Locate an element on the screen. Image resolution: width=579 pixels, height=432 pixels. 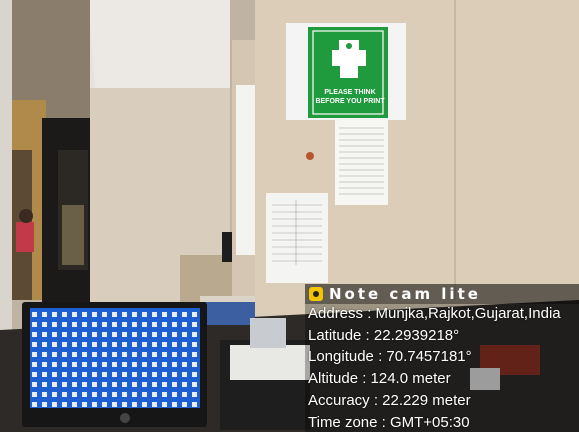
overlay-title: Note cam lite is located at coordinates (405, 294).